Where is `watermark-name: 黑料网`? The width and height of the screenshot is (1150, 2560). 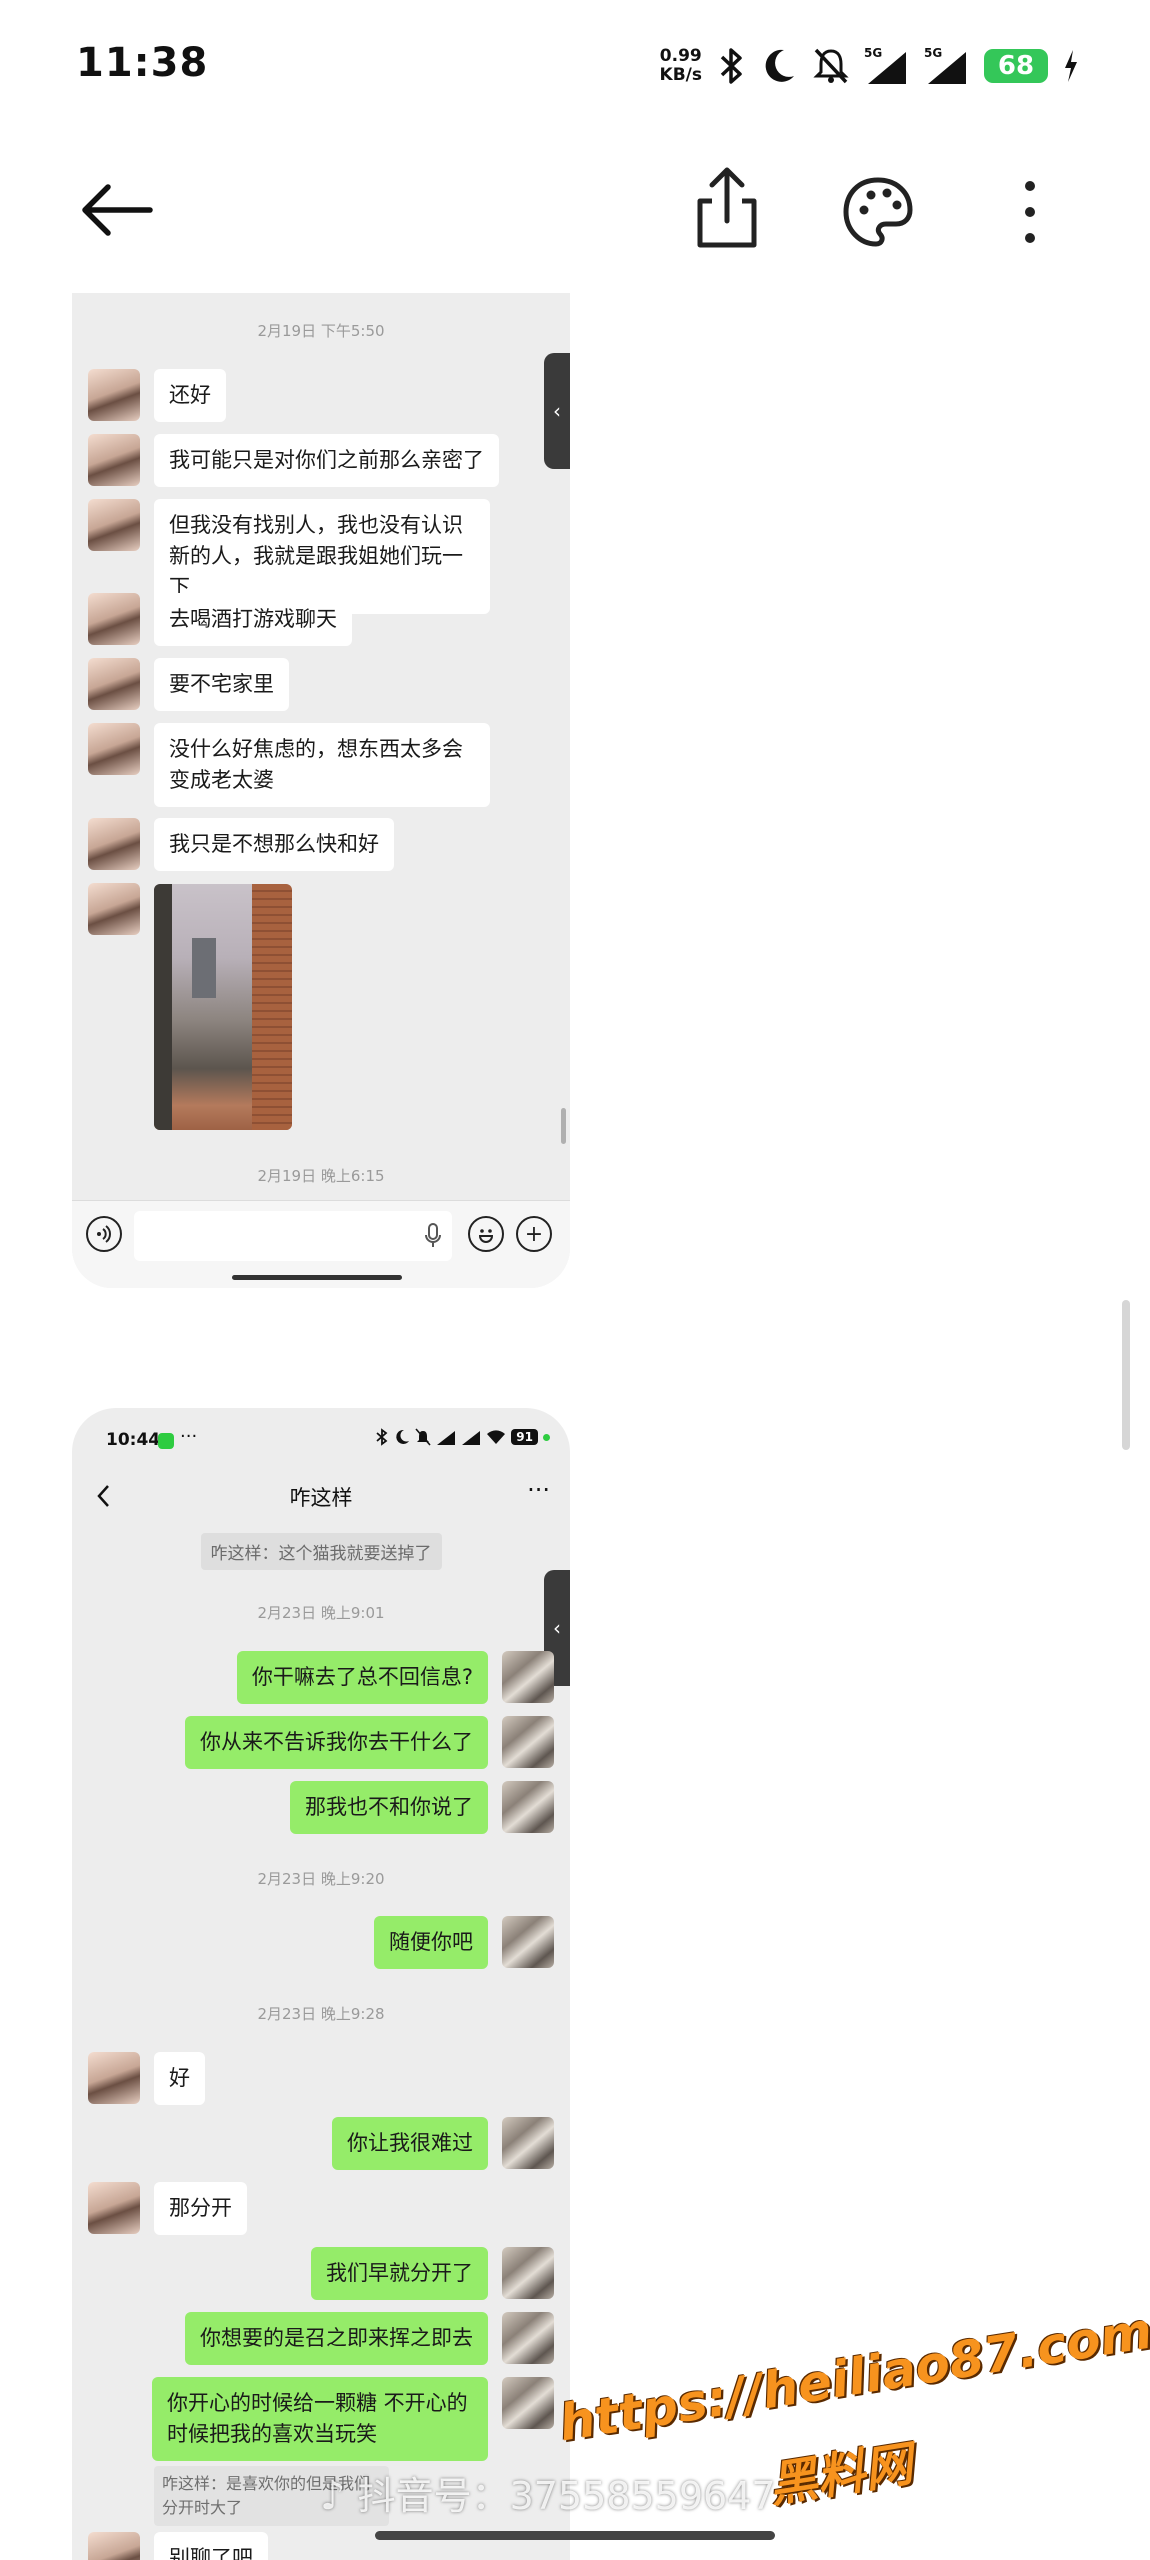 watermark-name: 黑料网 is located at coordinates (841, 2475).